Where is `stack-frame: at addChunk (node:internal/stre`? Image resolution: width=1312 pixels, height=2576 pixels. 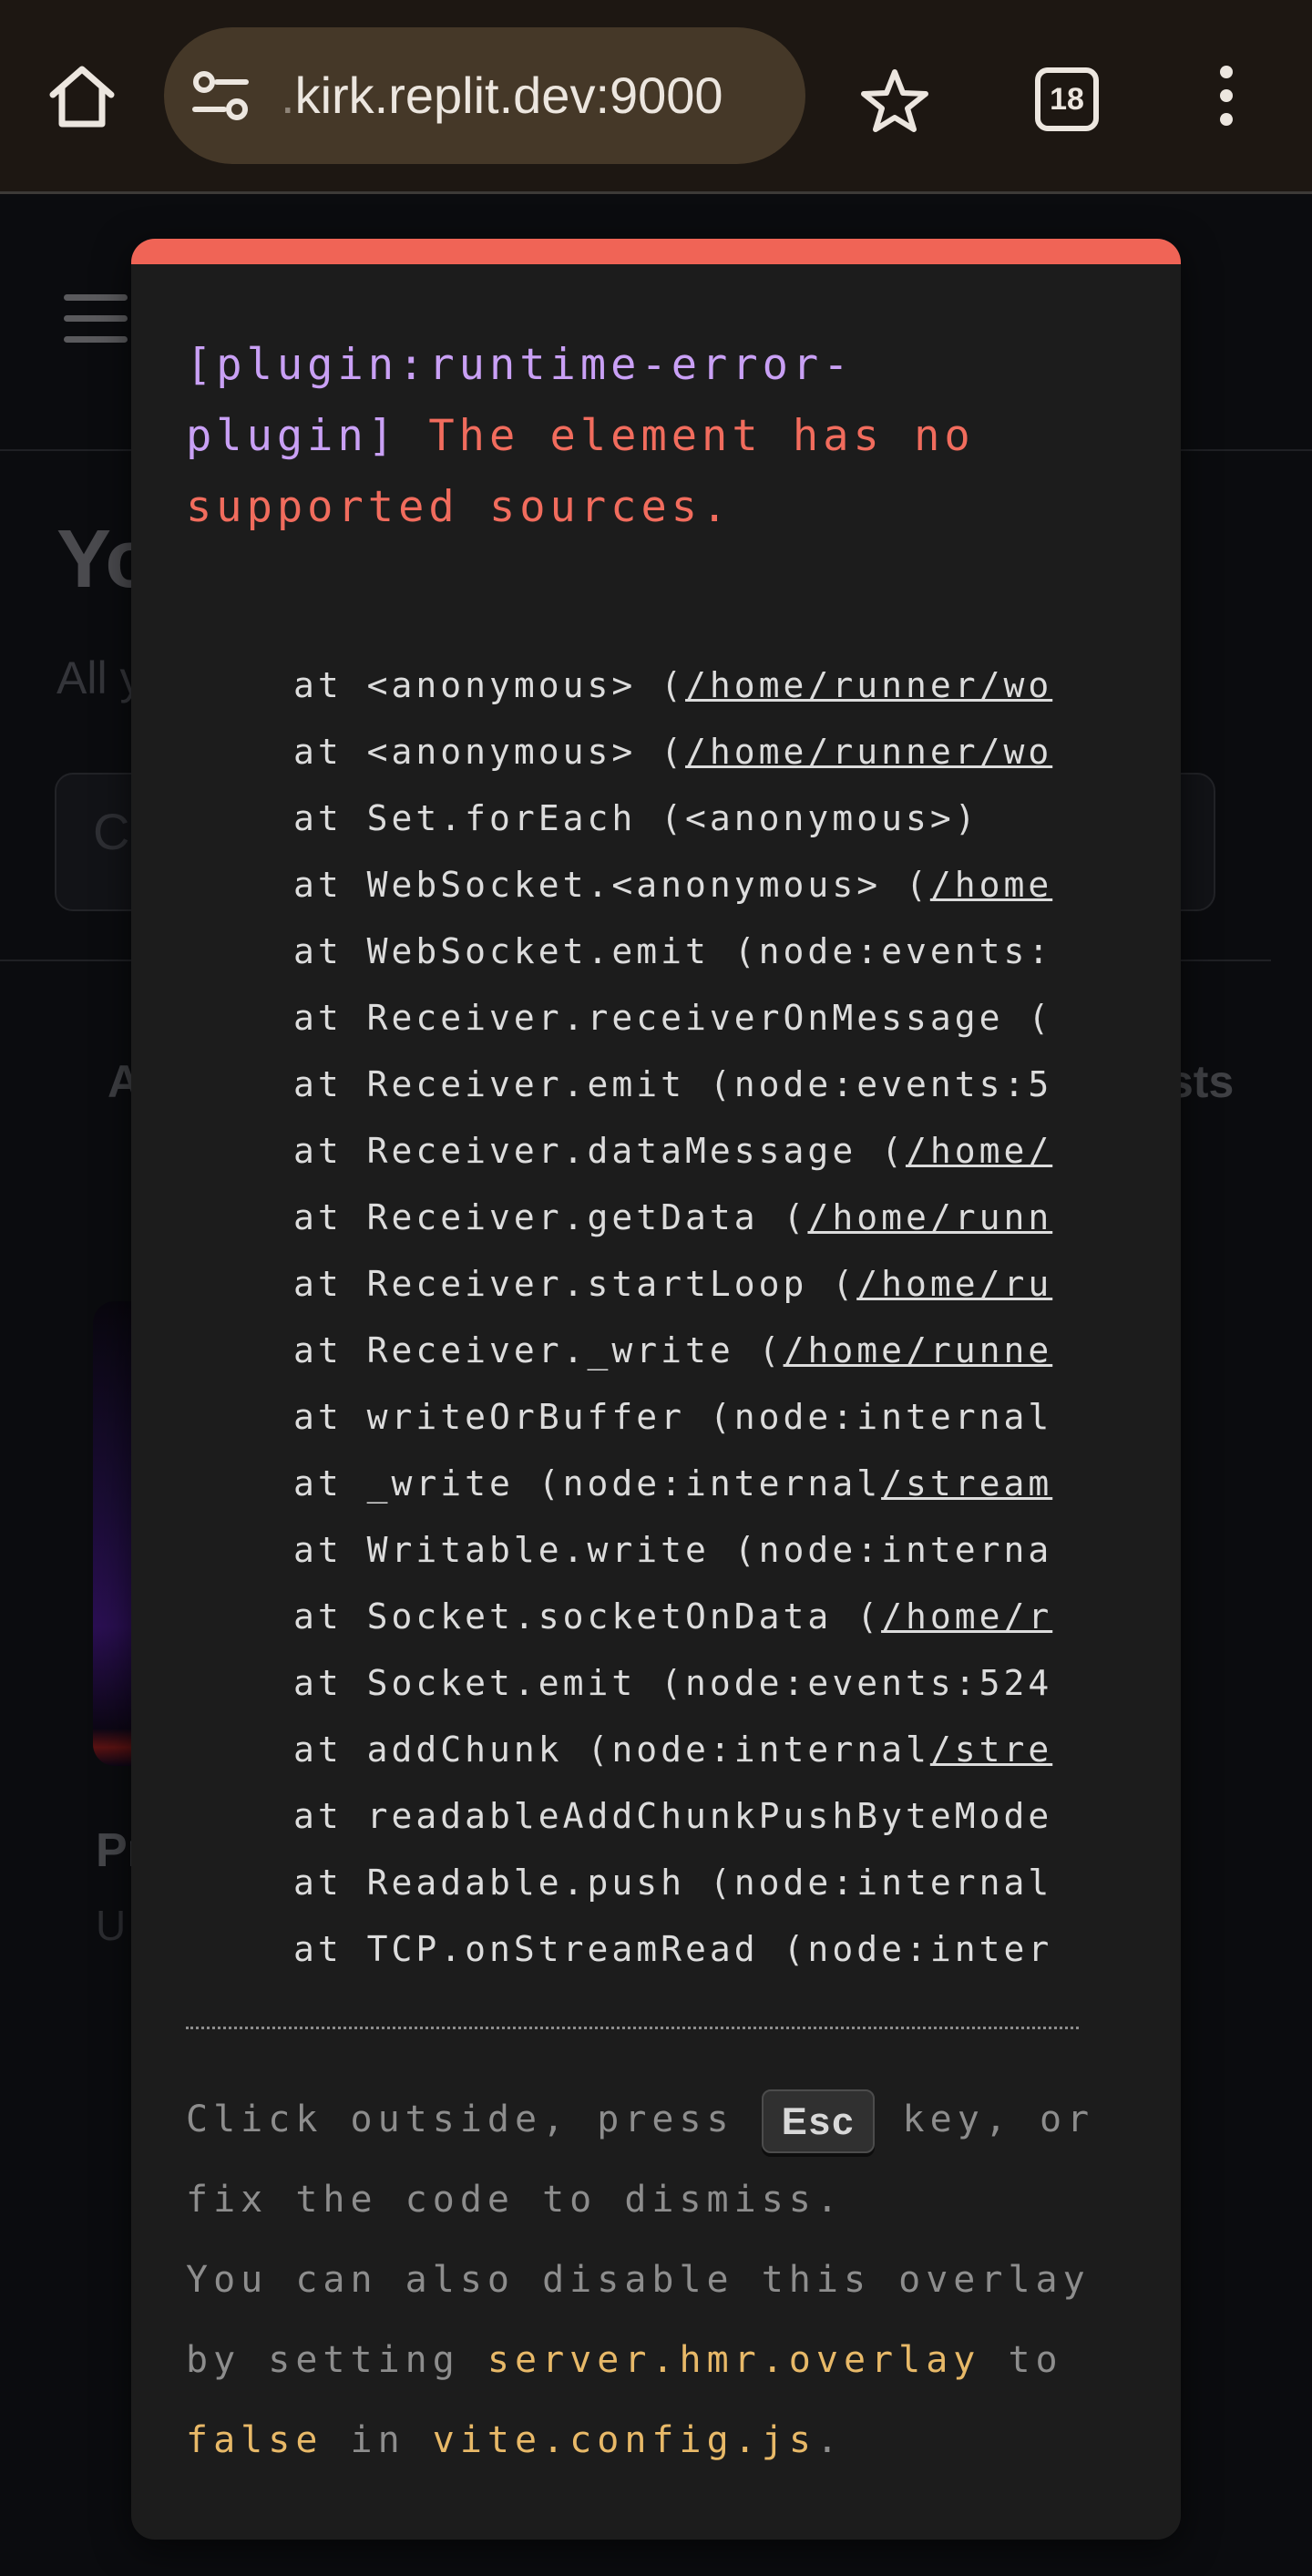
stack-frame: at addChunk (node:internal/stre is located at coordinates (686, 1750).